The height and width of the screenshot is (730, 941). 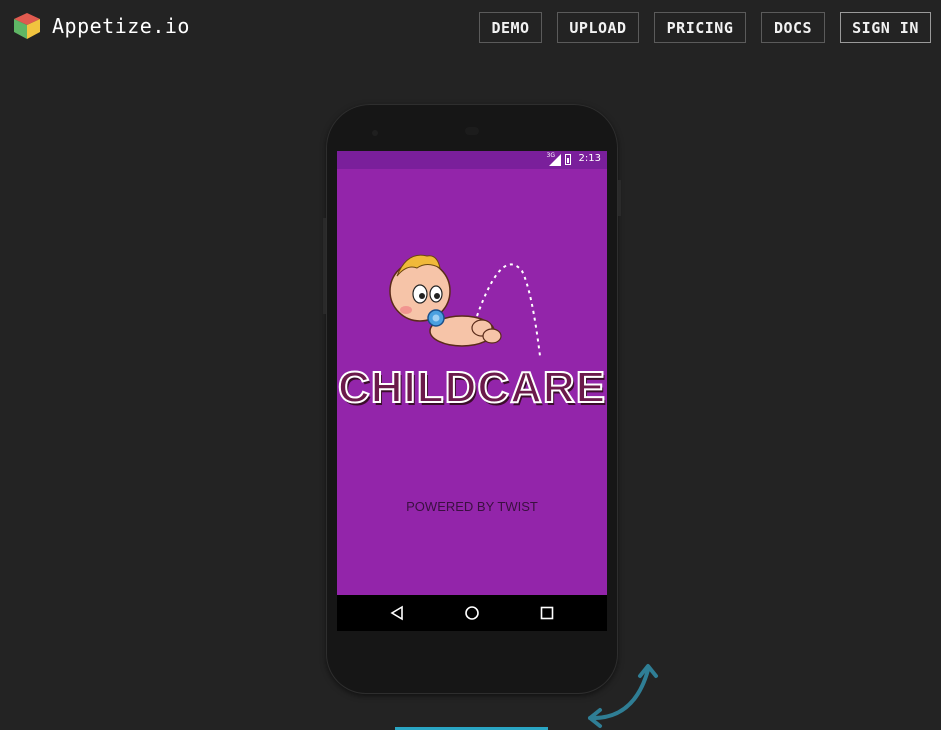 I want to click on nav-demo-button: DEMO, so click(x=510, y=27).